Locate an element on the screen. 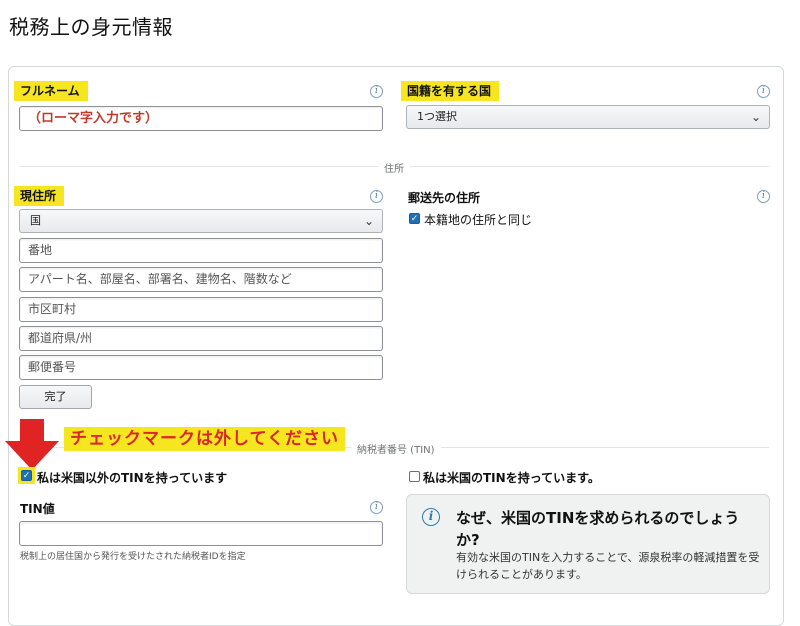 The image size is (800, 626). fullname-label: フルネーム is located at coordinates (51, 91).